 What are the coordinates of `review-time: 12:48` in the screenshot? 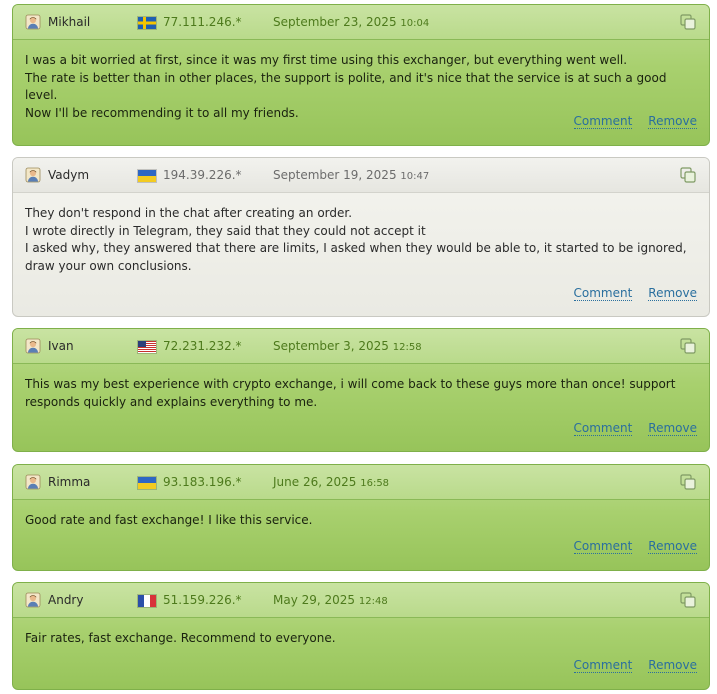 It's located at (373, 601).